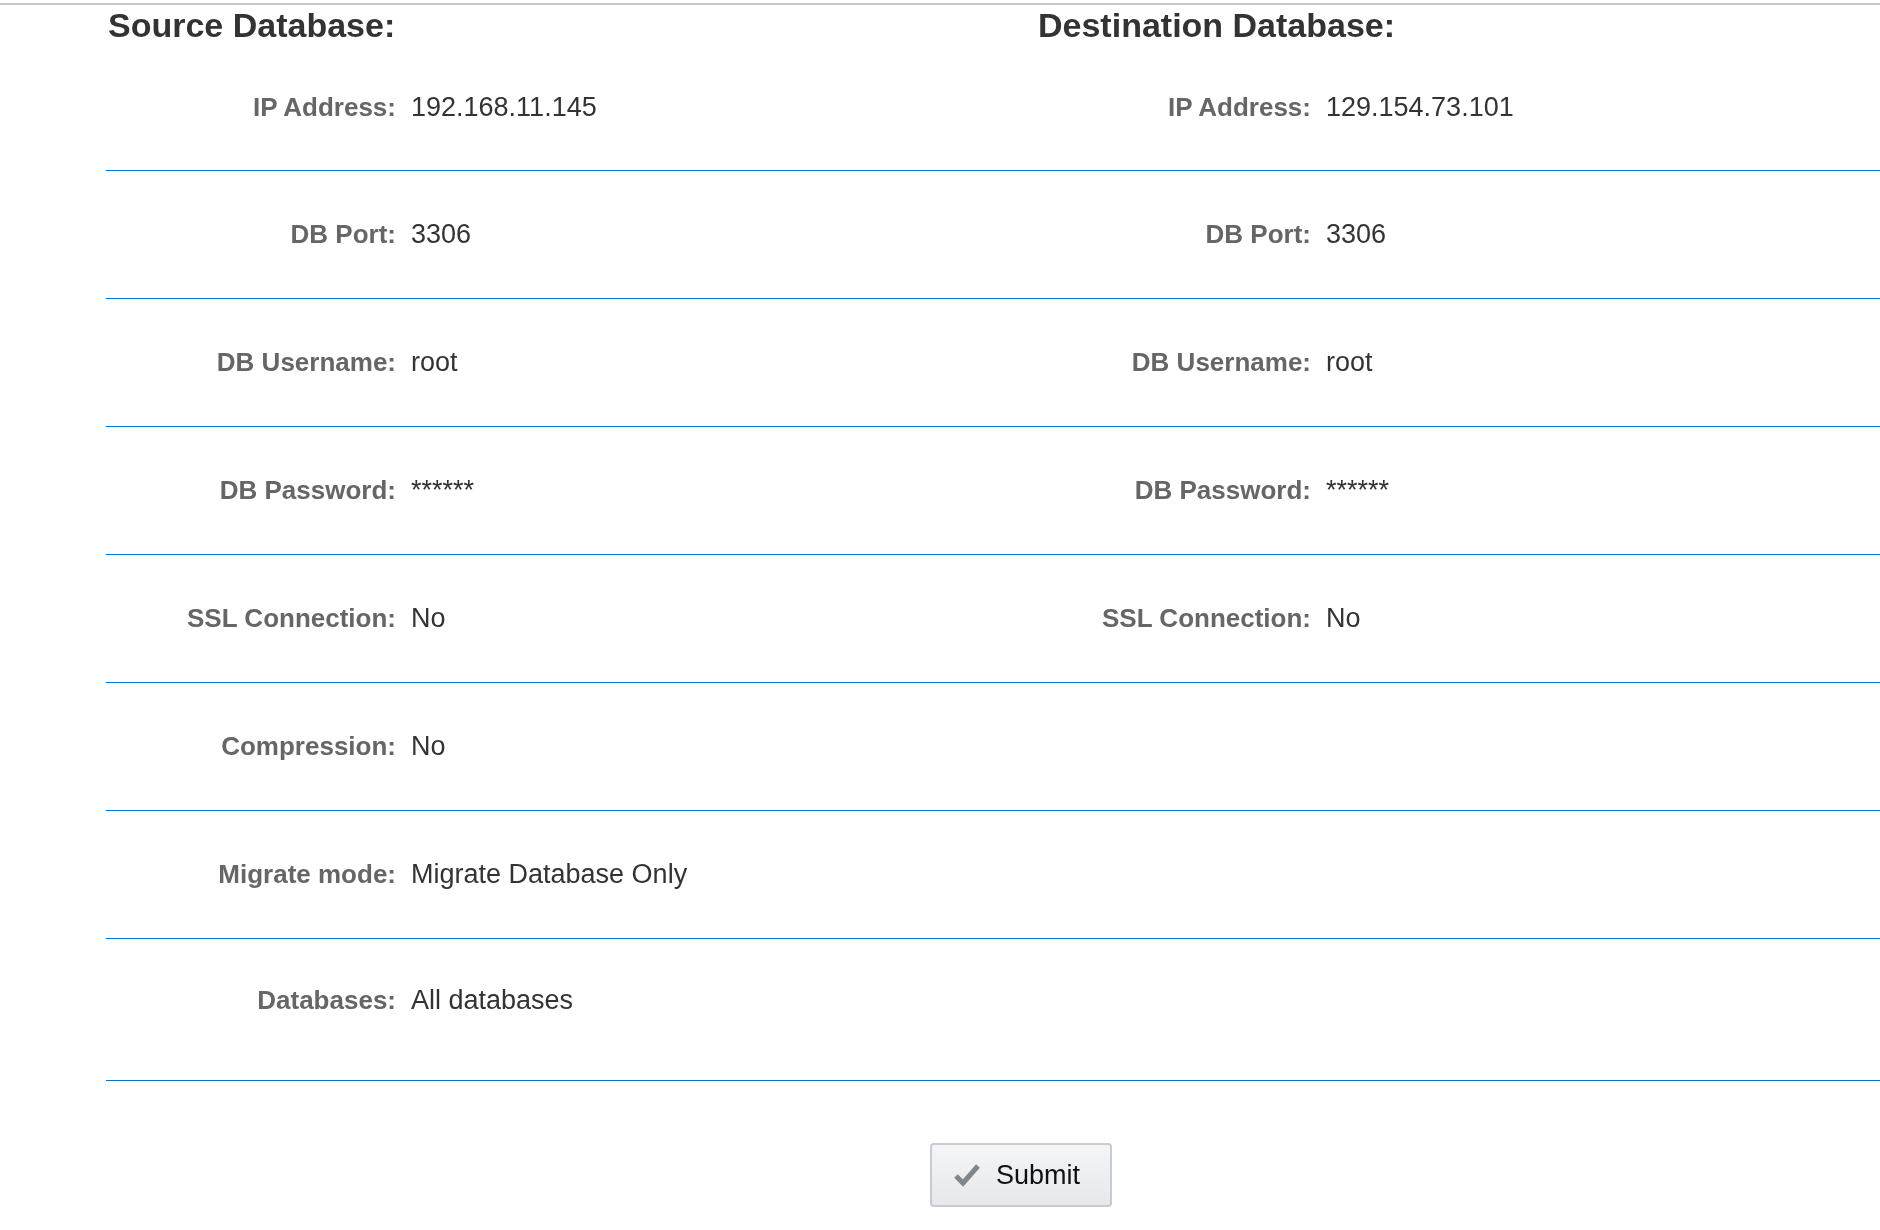 Image resolution: width=1880 pixels, height=1230 pixels. What do you see at coordinates (492, 1000) in the screenshot?
I see `field-value: All databases` at bounding box center [492, 1000].